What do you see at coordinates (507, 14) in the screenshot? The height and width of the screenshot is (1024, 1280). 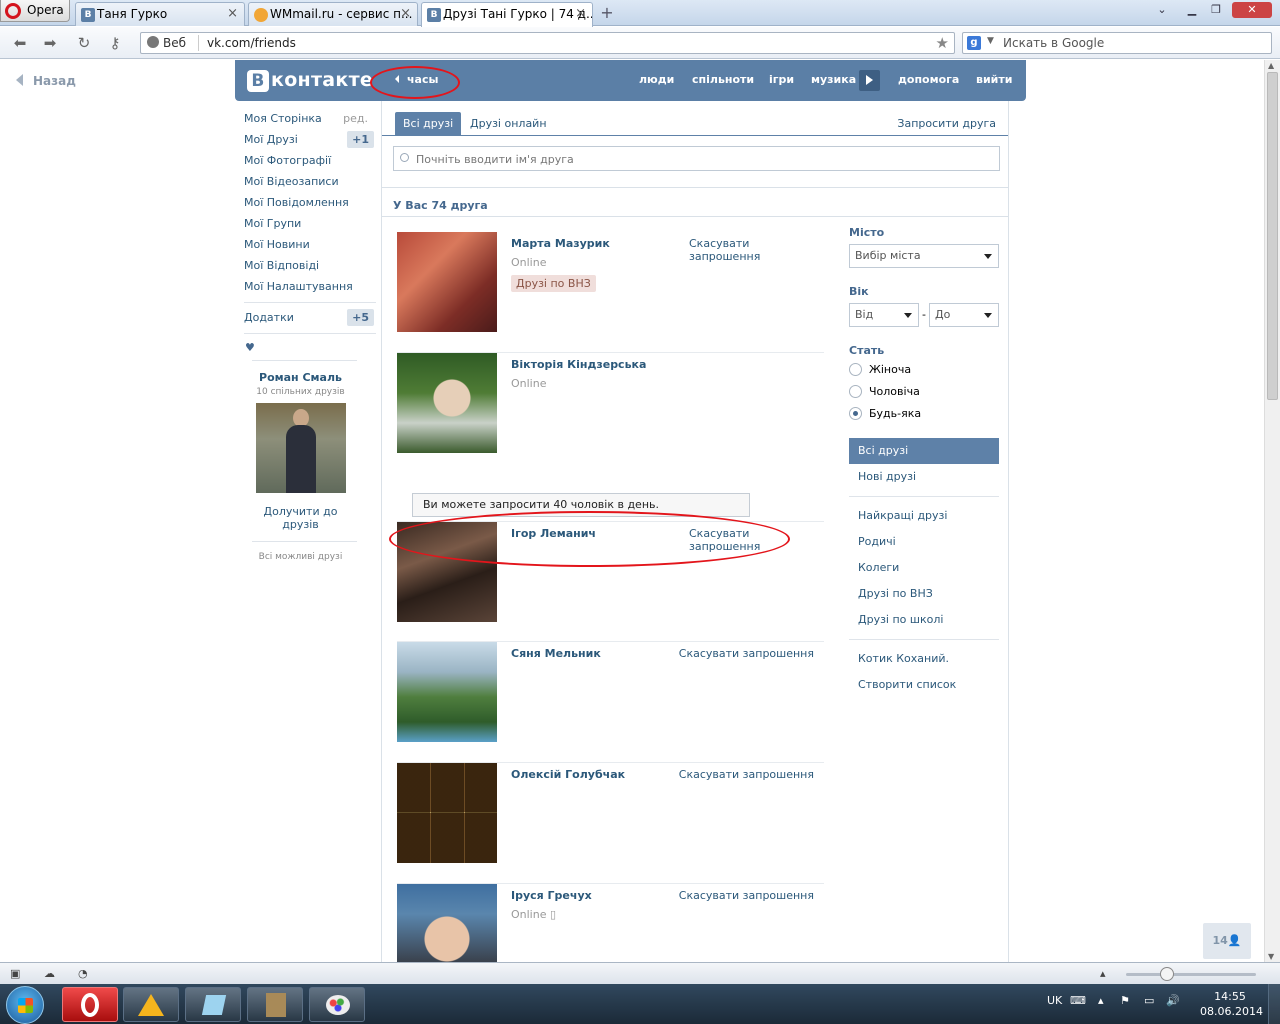 I see `browser-tab-3: В Друзі Тані Гурко | 74 д... ×` at bounding box center [507, 14].